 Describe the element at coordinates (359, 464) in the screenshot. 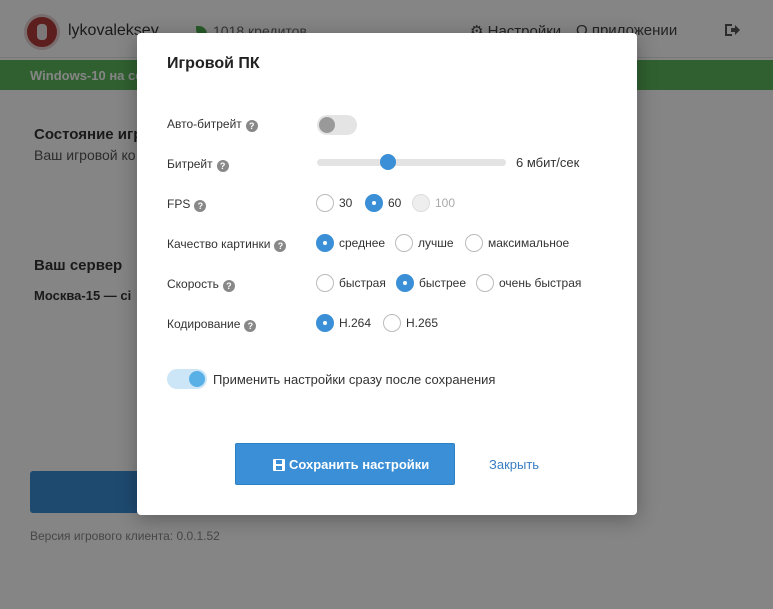

I see `save-settings-label: Сохранить настройки` at that location.